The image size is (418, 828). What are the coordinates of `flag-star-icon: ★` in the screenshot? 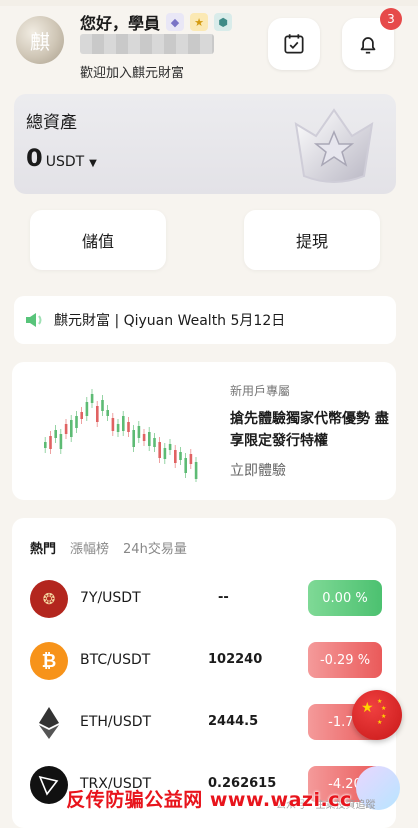 It's located at (367, 708).